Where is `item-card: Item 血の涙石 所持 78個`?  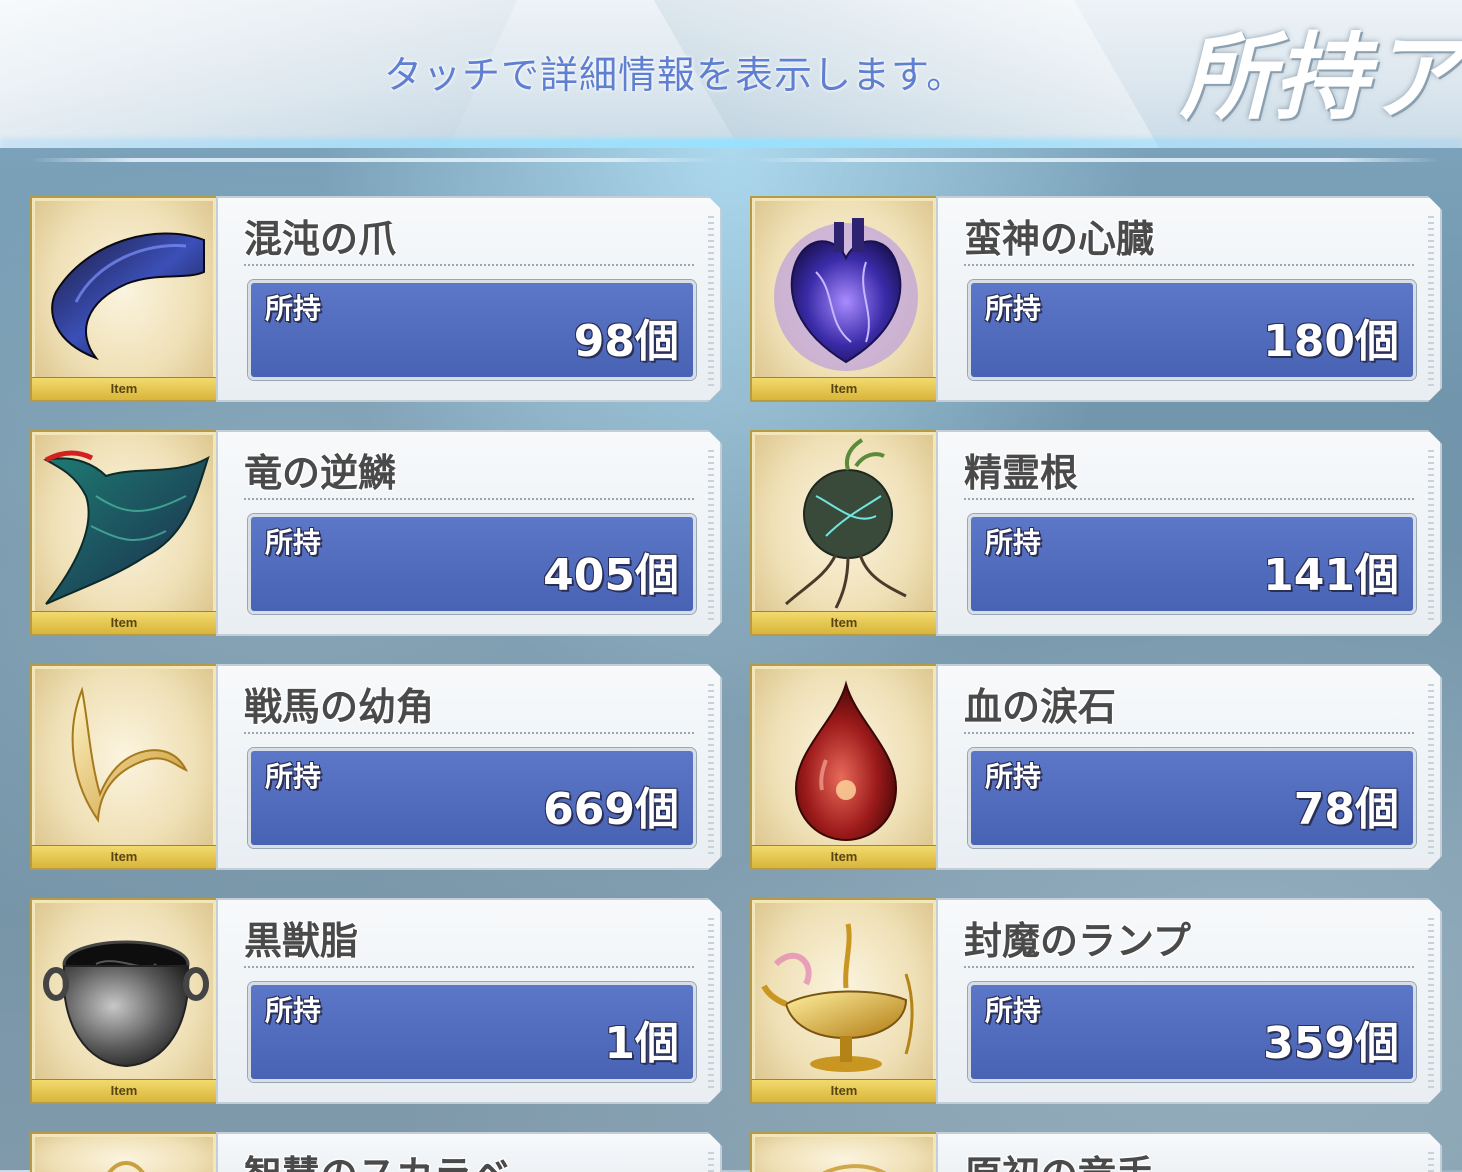 item-card: Item 血の涙石 所持 78個 is located at coordinates (1096, 768).